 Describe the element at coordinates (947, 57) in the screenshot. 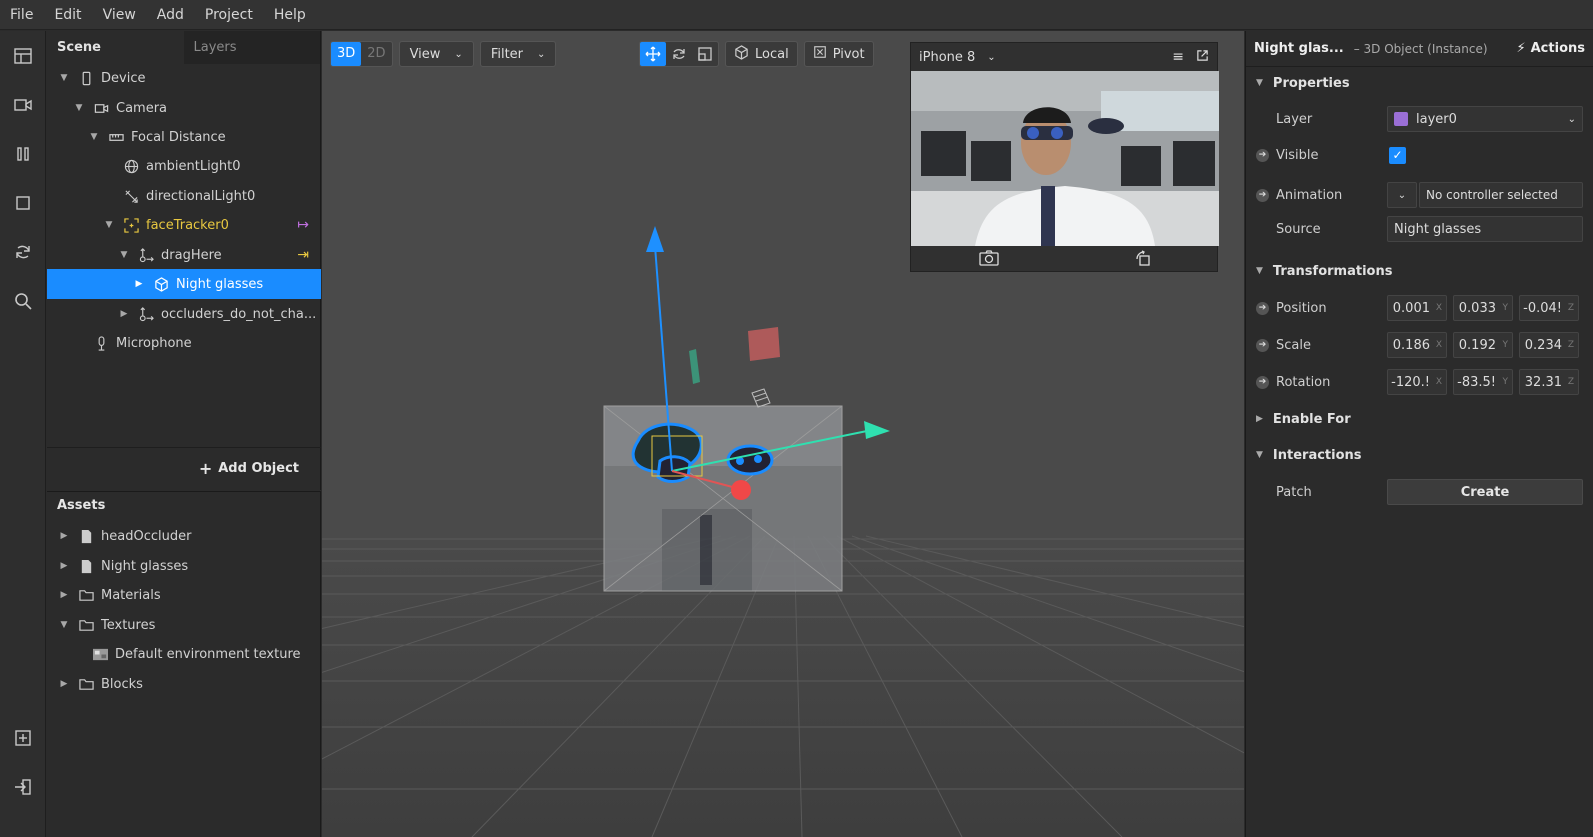

I see `device-select: iPhone 8` at that location.